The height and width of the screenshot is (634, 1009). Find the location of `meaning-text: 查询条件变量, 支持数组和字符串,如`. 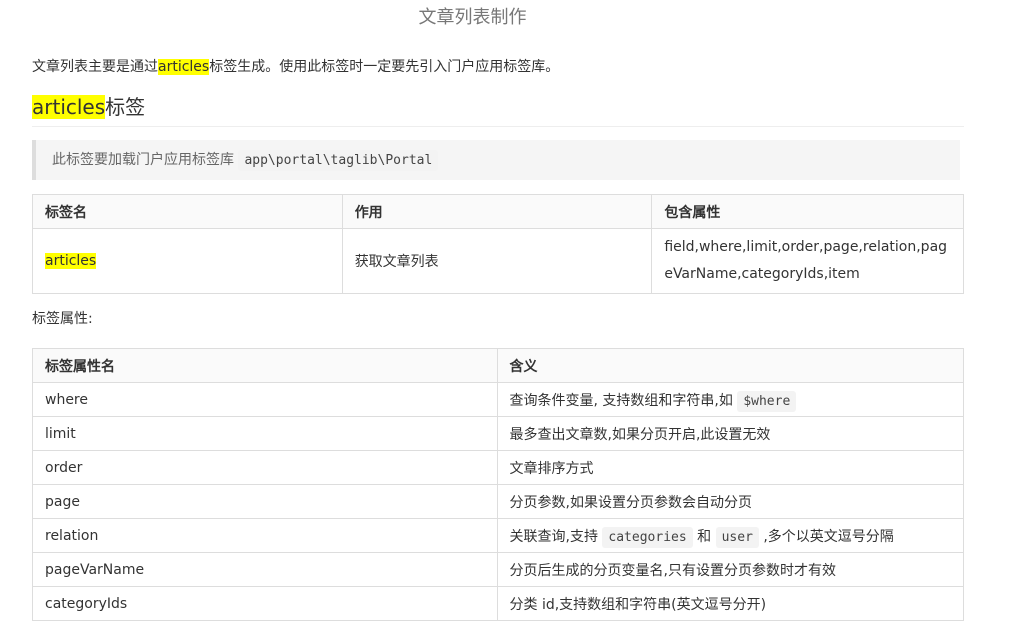

meaning-text: 查询条件变量, 支持数组和字符串,如 is located at coordinates (623, 400).